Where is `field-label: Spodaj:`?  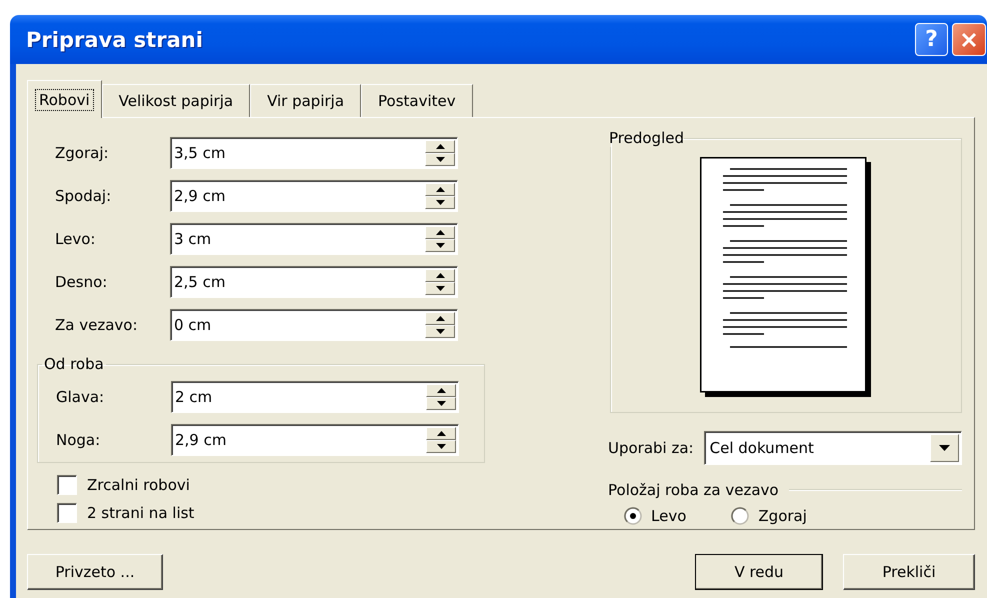
field-label: Spodaj: is located at coordinates (83, 196).